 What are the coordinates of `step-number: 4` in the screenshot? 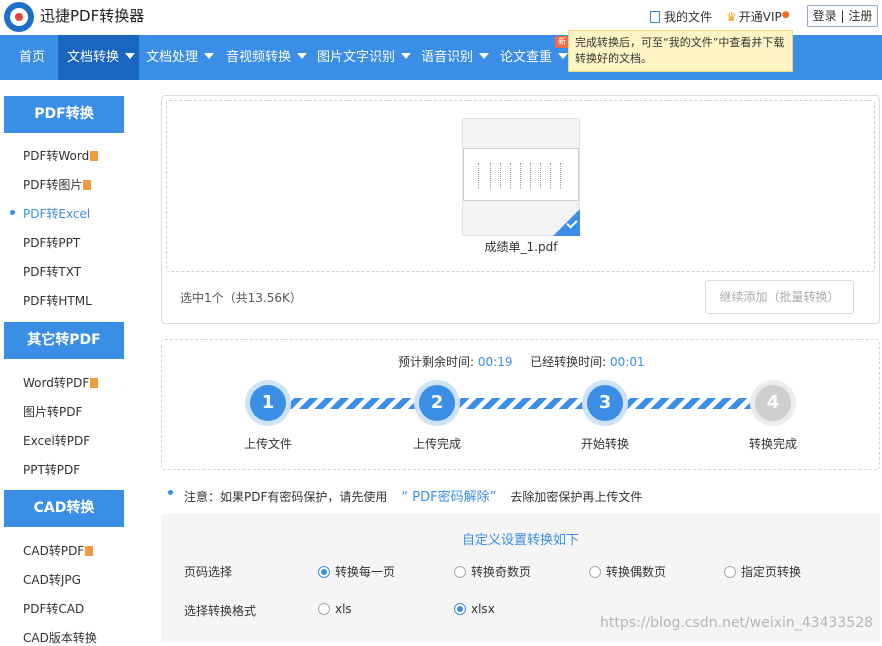 It's located at (773, 403).